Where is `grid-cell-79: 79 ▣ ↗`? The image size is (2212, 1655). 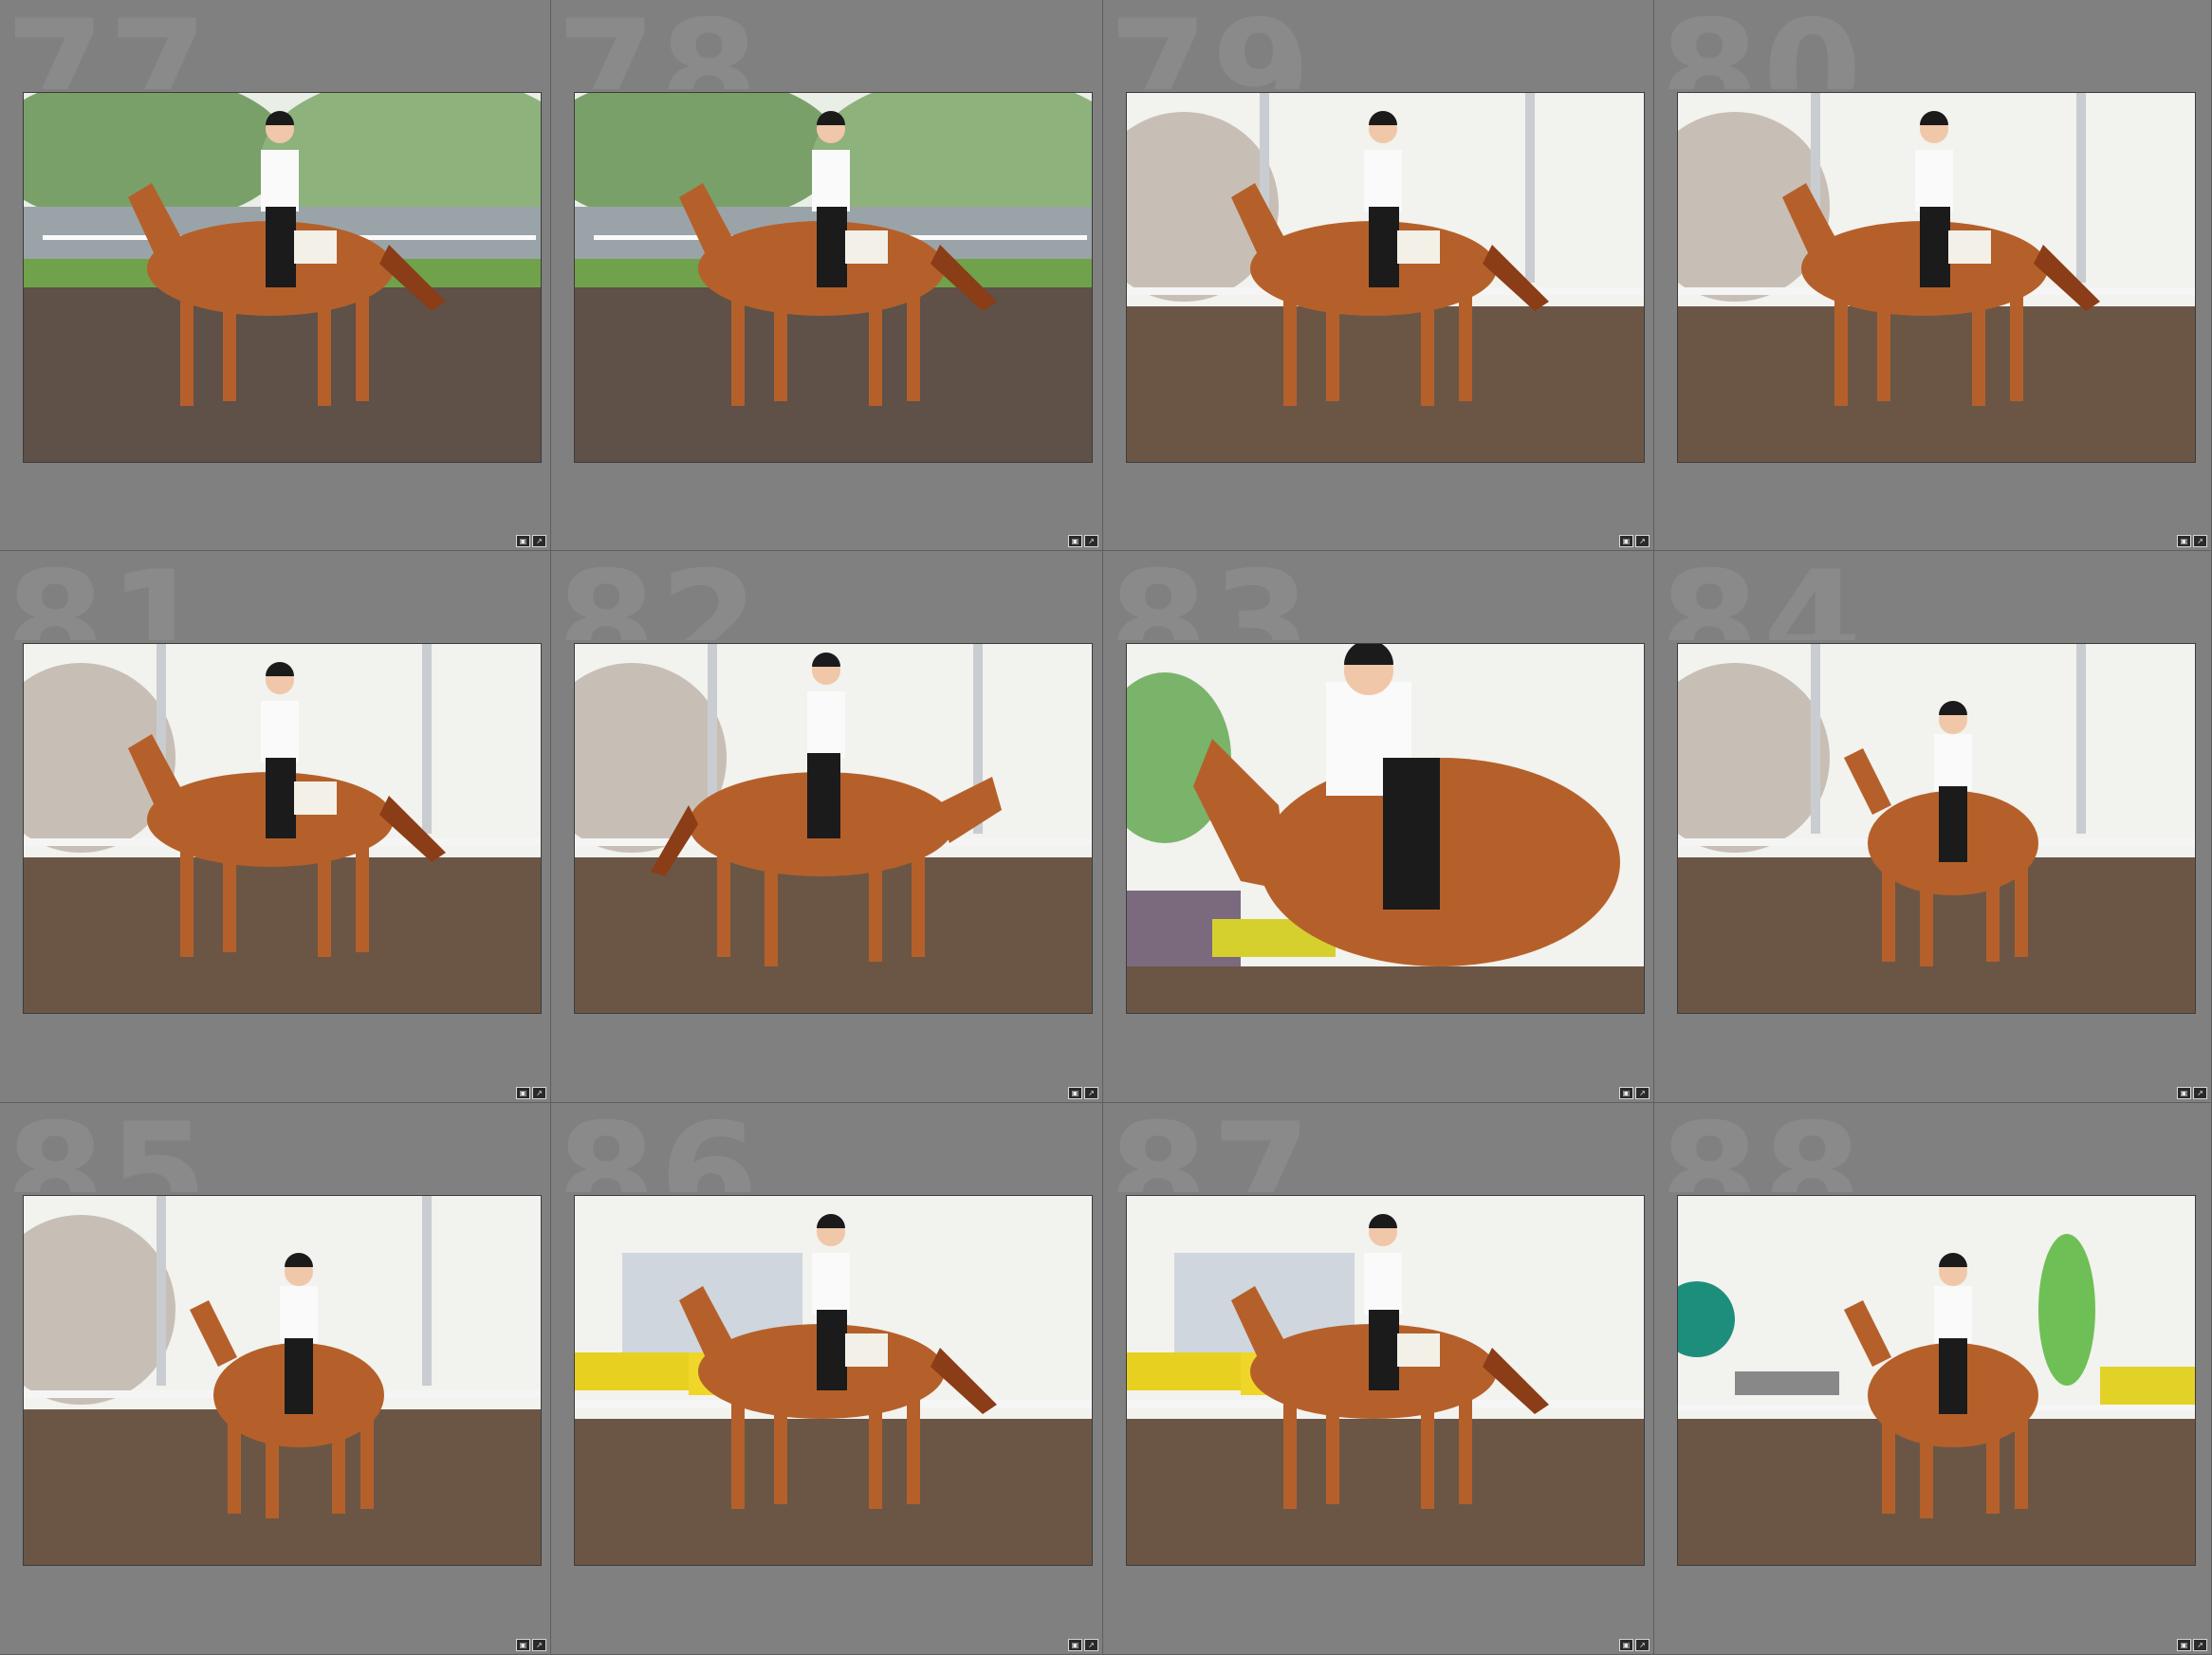
grid-cell-79: 79 ▣ ↗ is located at coordinates (1378, 275).